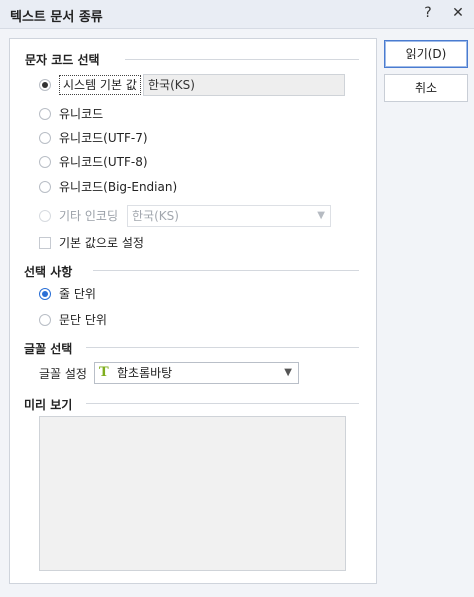 The image size is (474, 597). Describe the element at coordinates (77, 294) in the screenshot. I see `radio-label: 줄 단위` at that location.